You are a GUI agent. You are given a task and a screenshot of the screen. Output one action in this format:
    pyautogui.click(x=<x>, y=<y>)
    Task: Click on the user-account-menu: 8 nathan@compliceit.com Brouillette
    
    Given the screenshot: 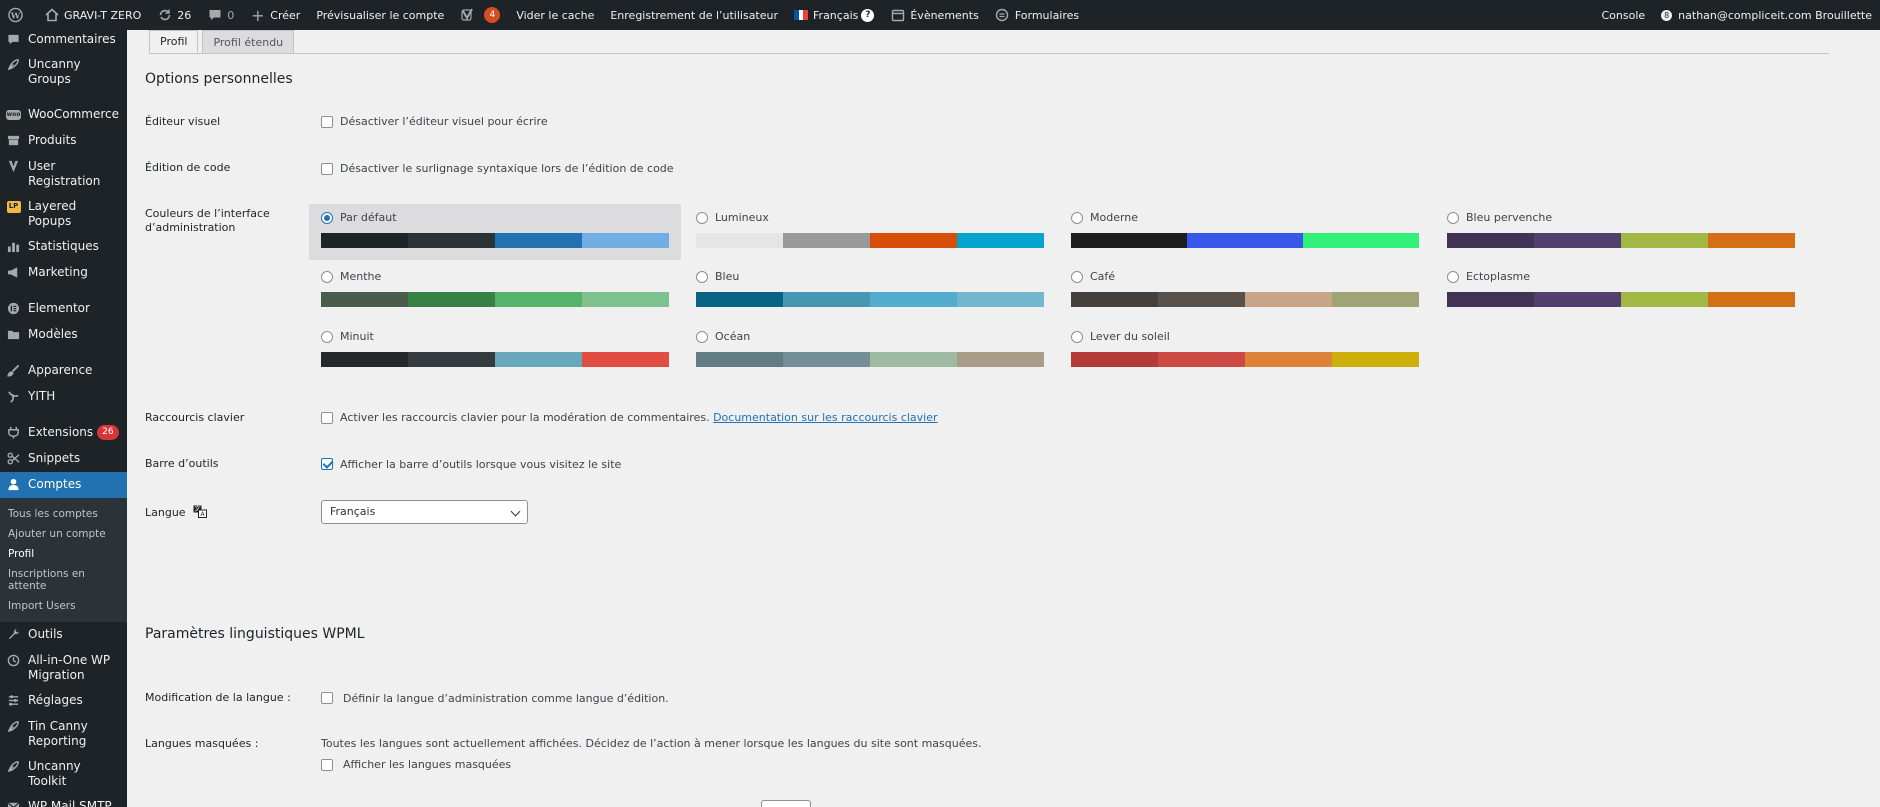 What is the action you would take?
    pyautogui.click(x=1766, y=15)
    